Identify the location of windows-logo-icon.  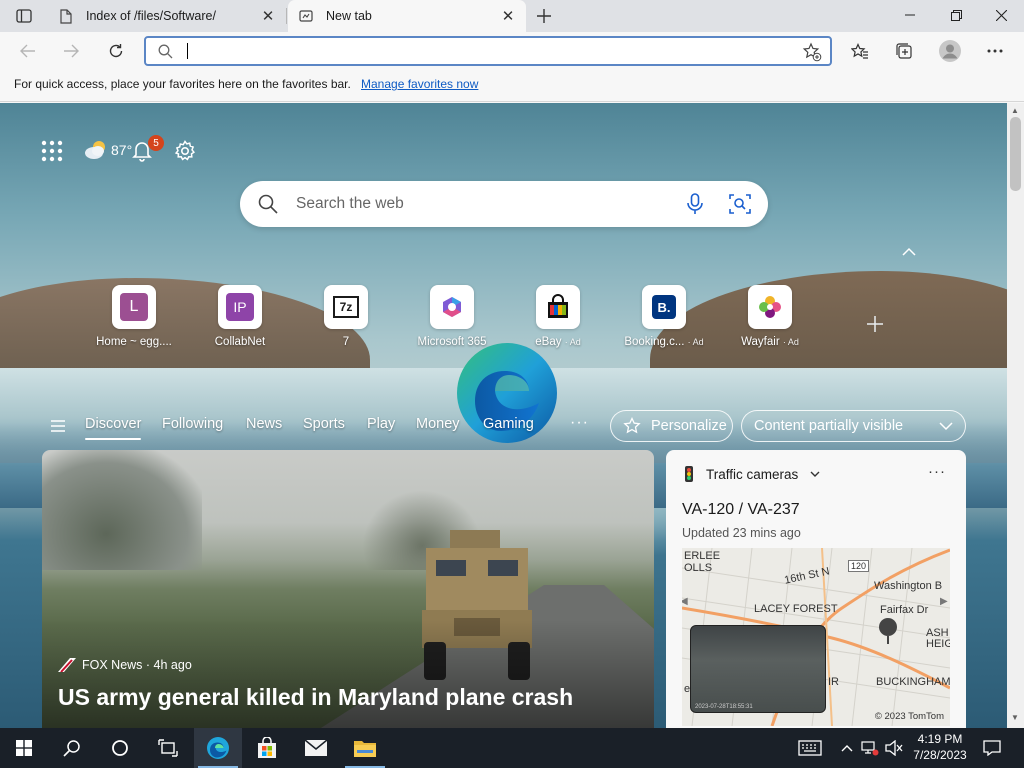
(24, 748).